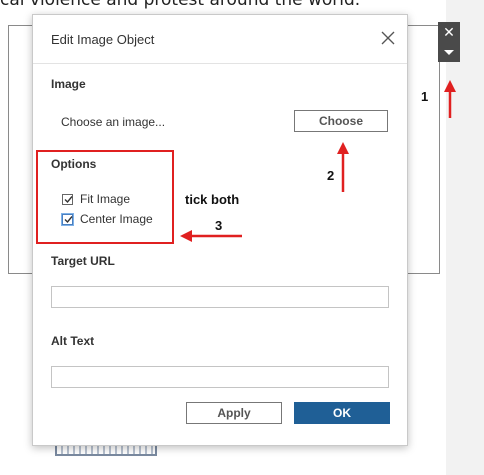  Describe the element at coordinates (220, 377) in the screenshot. I see `alt-text-input` at that location.